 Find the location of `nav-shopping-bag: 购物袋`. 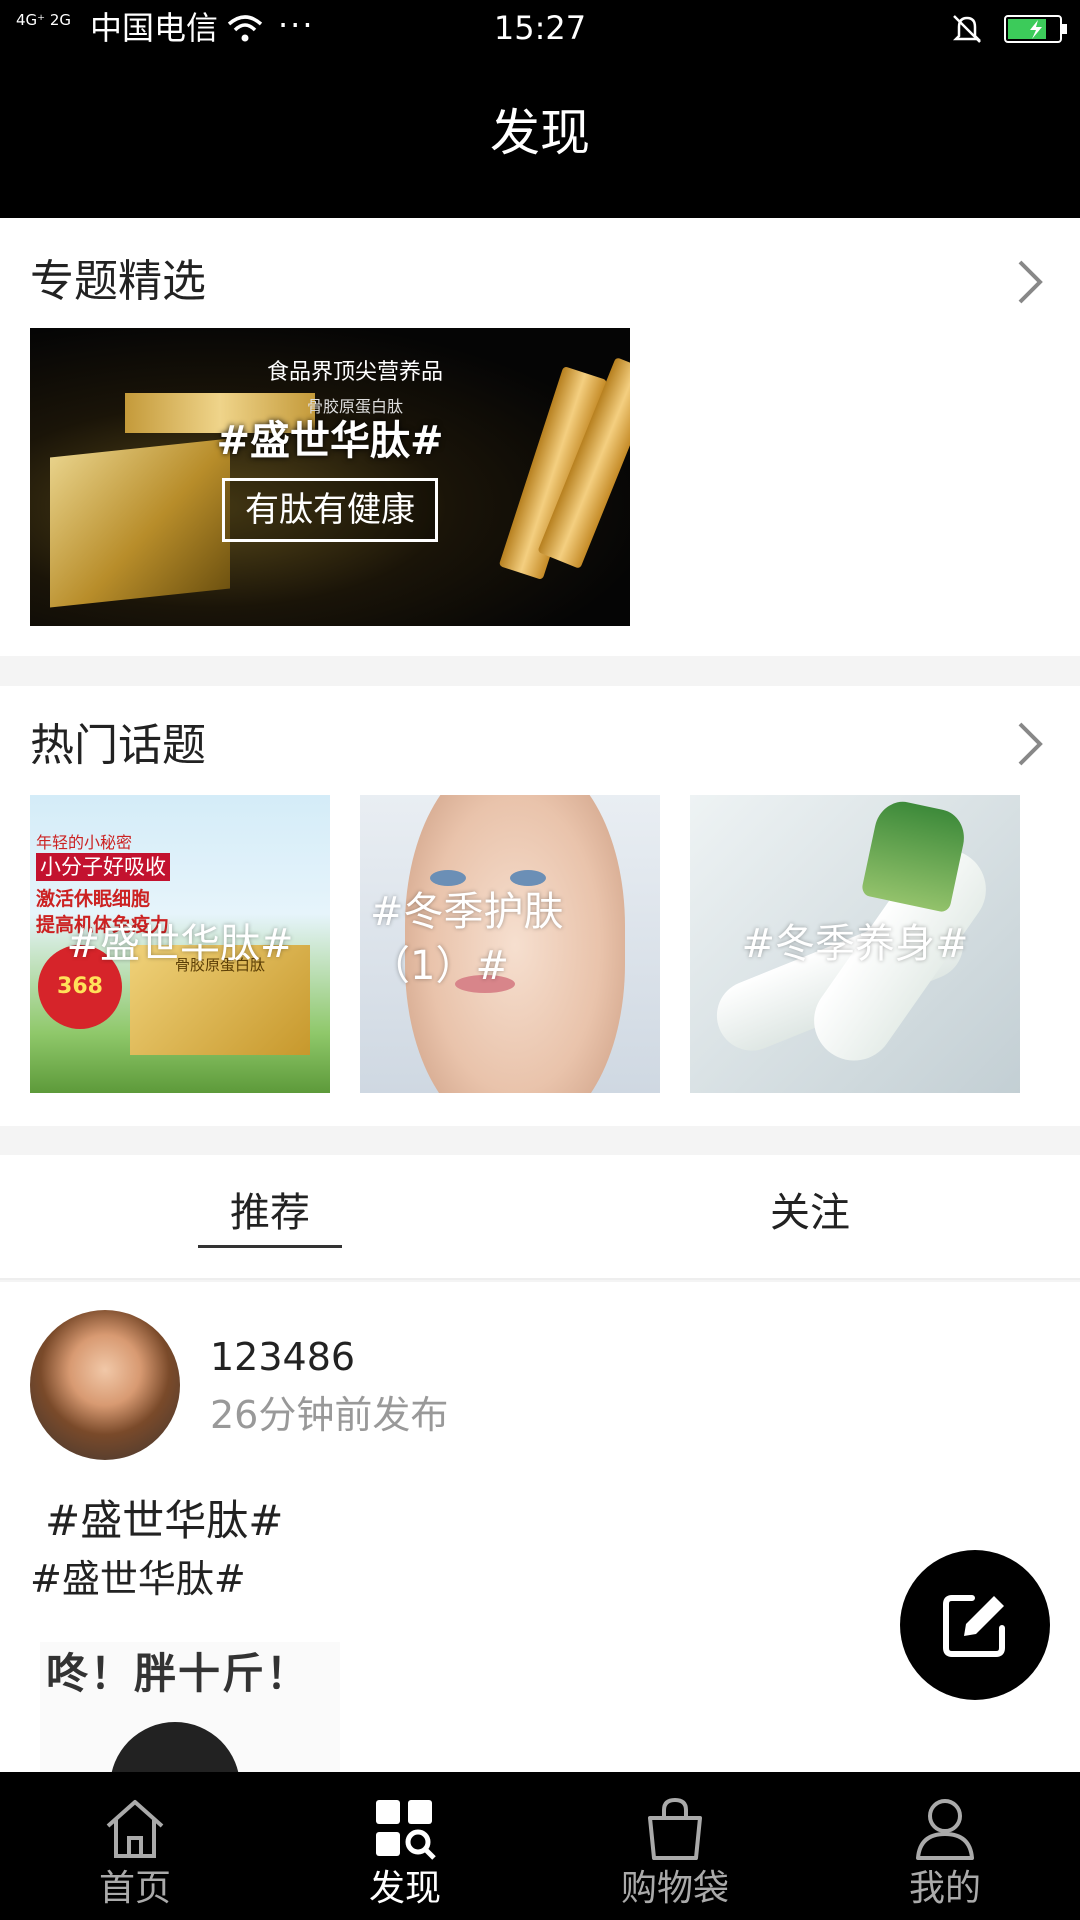

nav-shopping-bag: 购物袋 is located at coordinates (675, 1846).